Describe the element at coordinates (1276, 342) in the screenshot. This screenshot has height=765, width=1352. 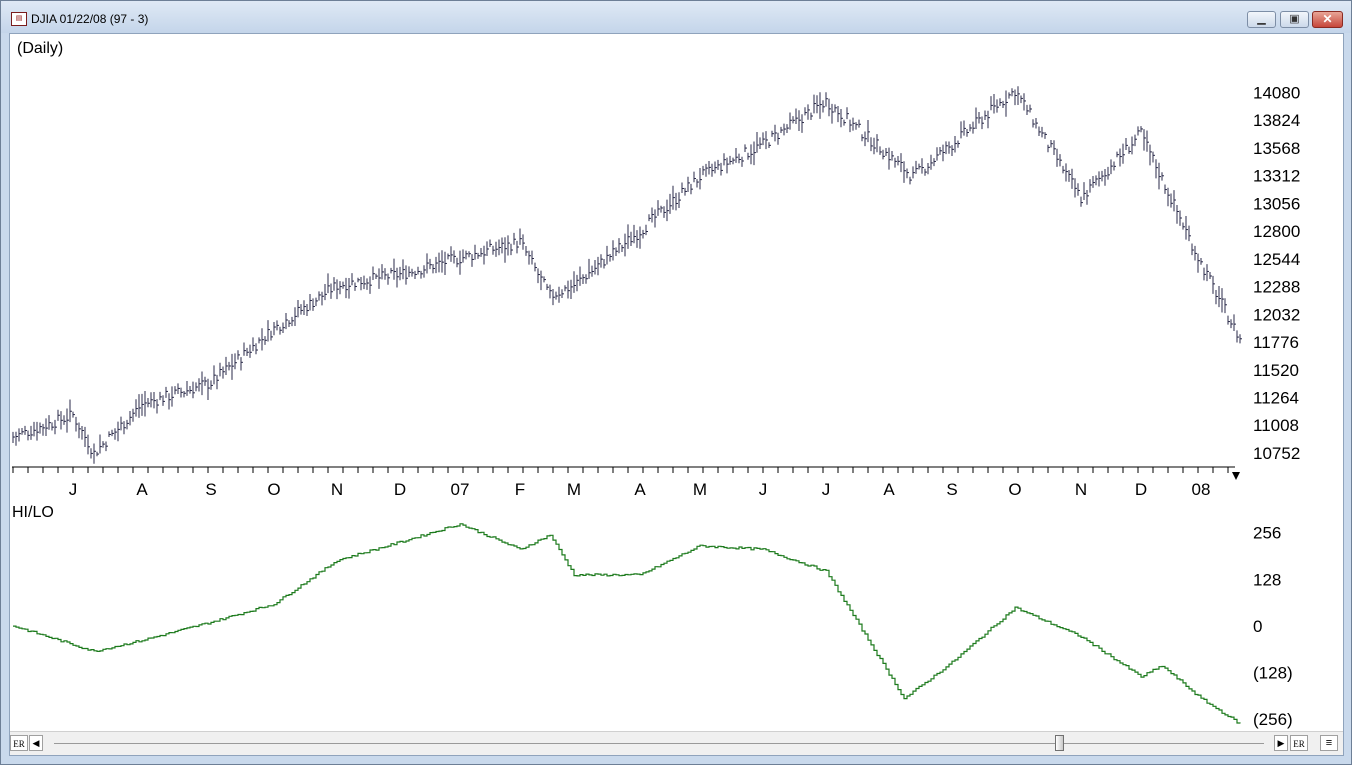
I see `price-y-tick-label: 11776` at that location.